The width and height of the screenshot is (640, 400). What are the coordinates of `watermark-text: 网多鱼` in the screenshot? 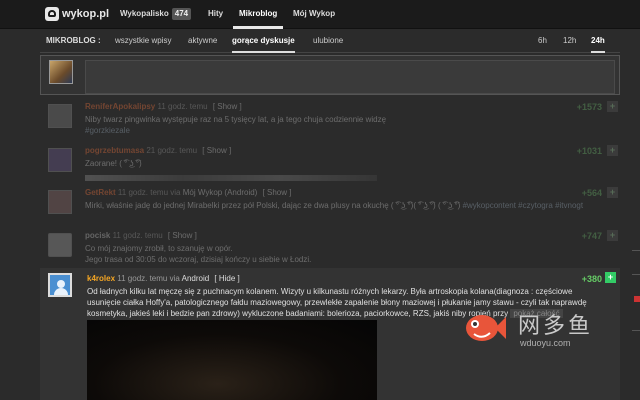 It's located at (556, 326).